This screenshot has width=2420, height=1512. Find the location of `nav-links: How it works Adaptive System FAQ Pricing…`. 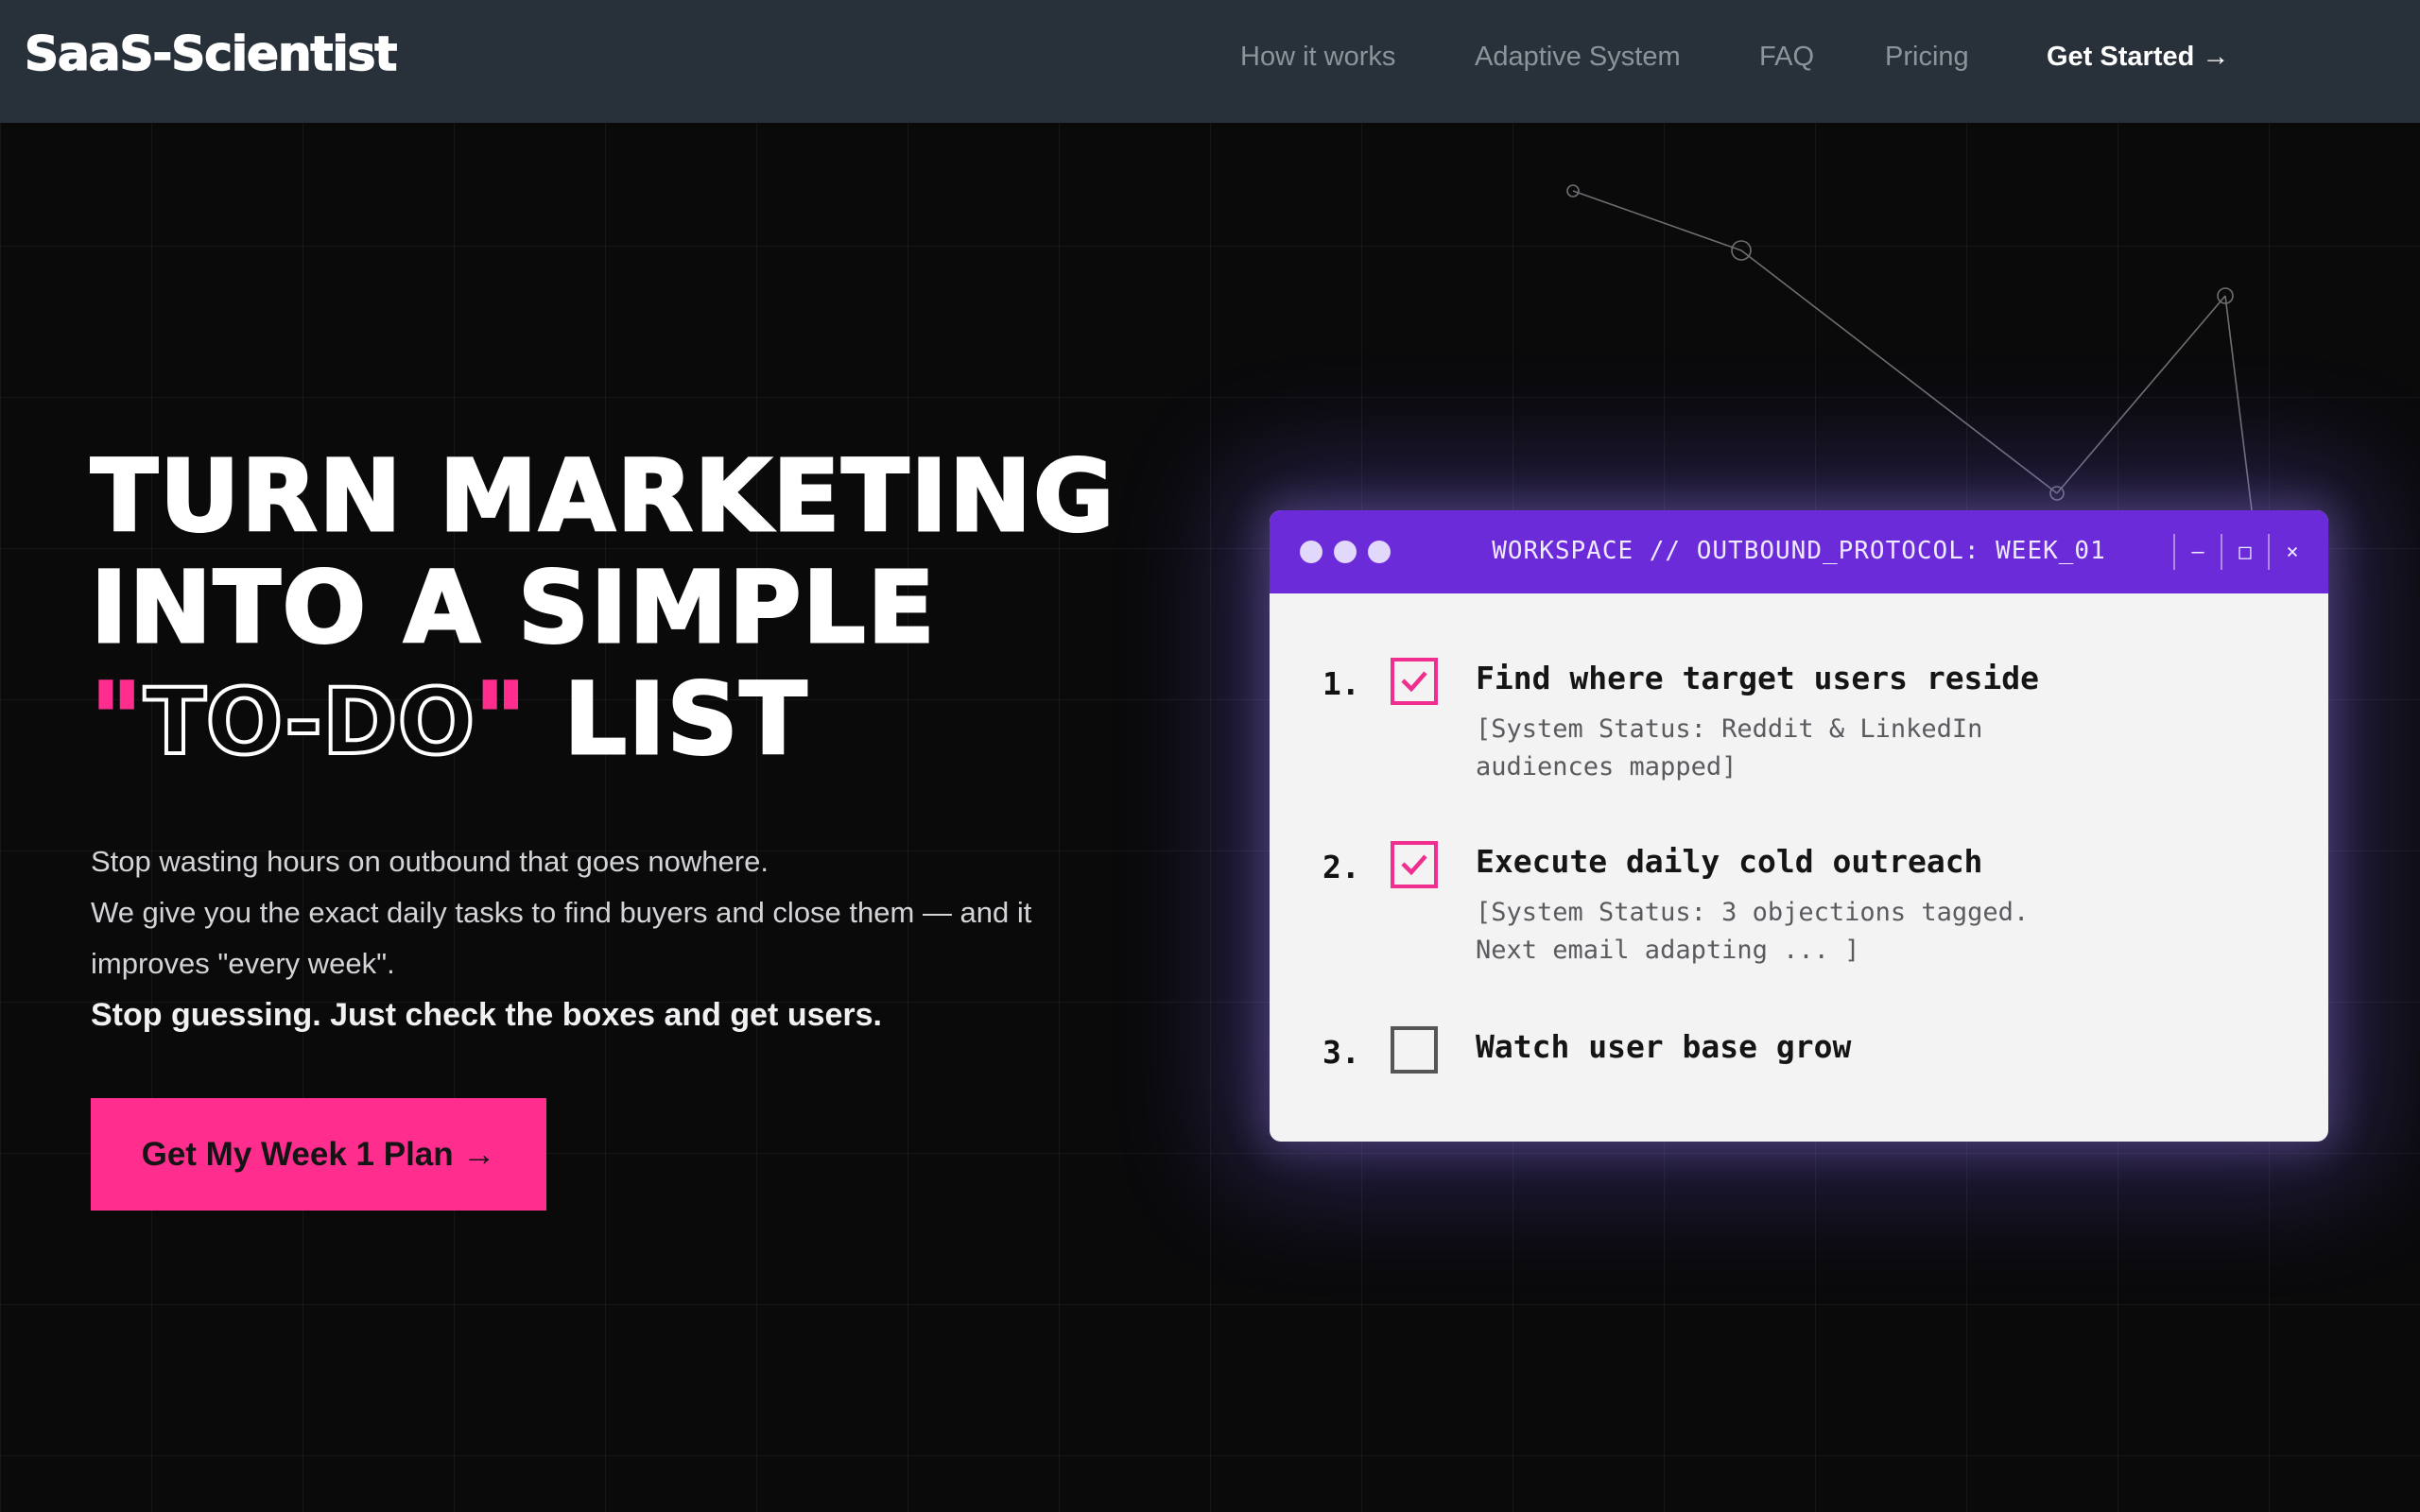

nav-links: How it works Adaptive System FAQ Pricing… is located at coordinates (1210, 60).